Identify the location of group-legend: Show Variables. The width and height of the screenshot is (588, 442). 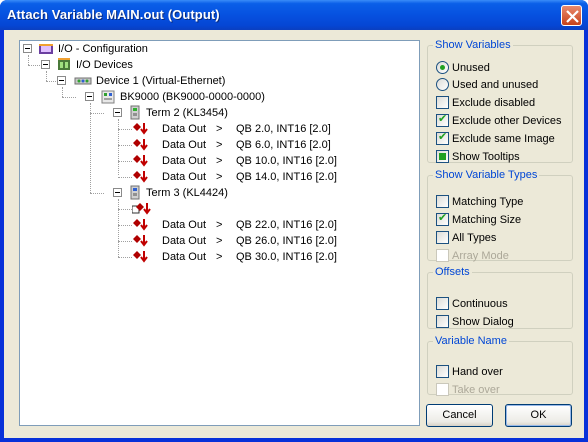
(473, 45).